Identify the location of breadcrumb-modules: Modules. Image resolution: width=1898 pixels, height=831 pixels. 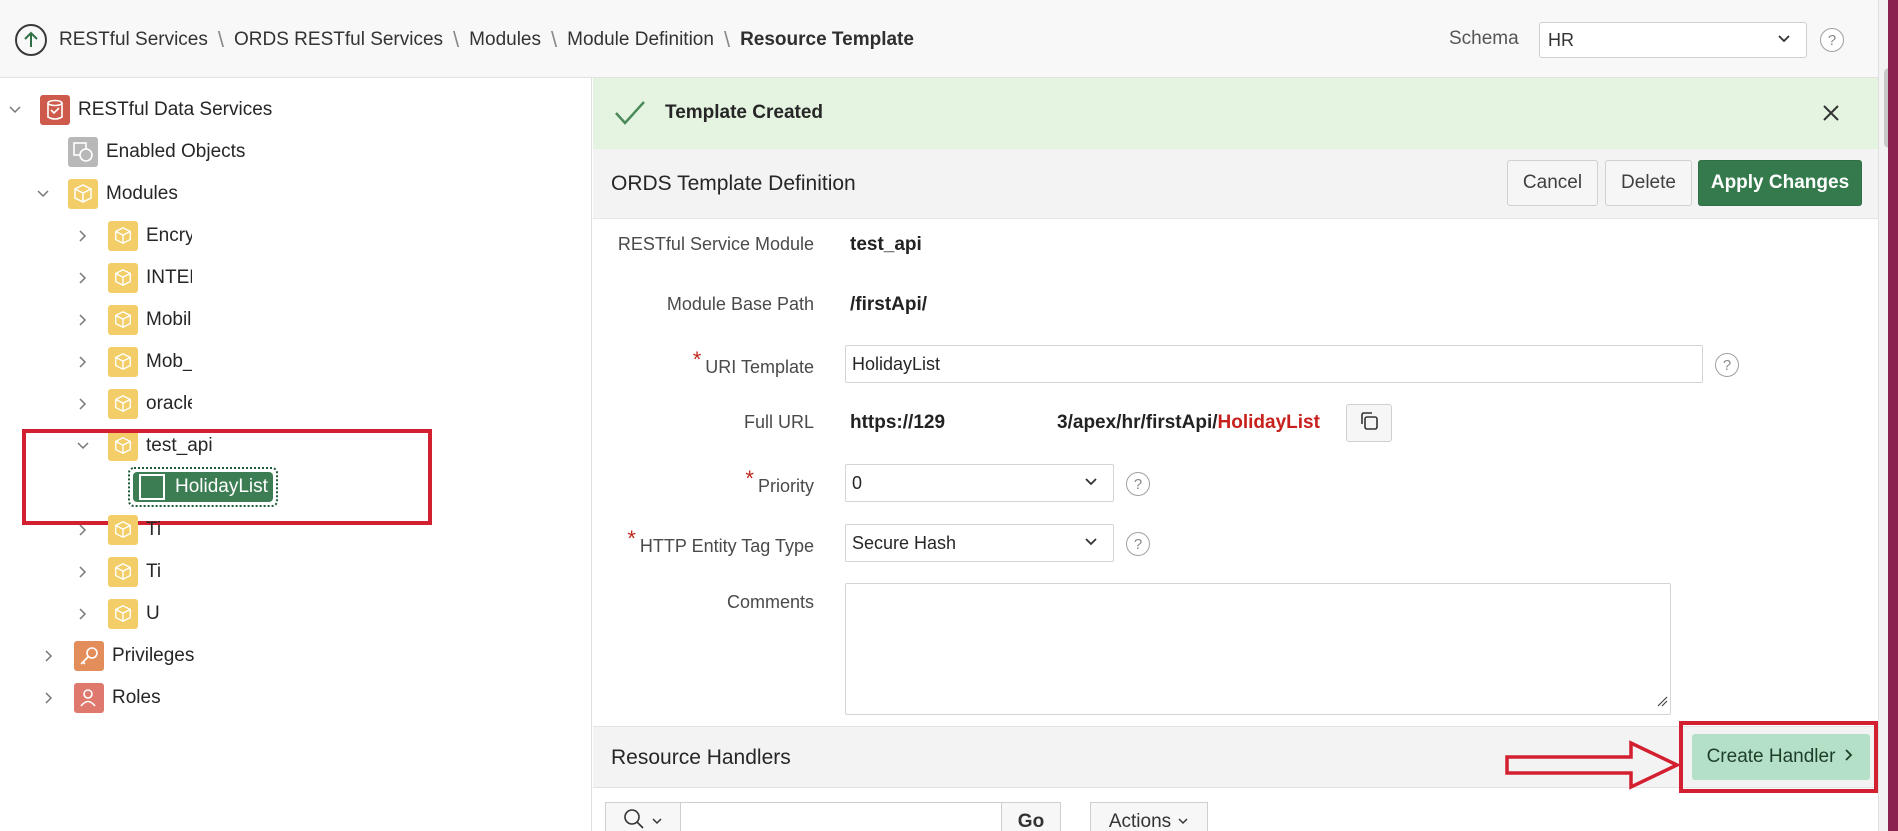
(505, 40).